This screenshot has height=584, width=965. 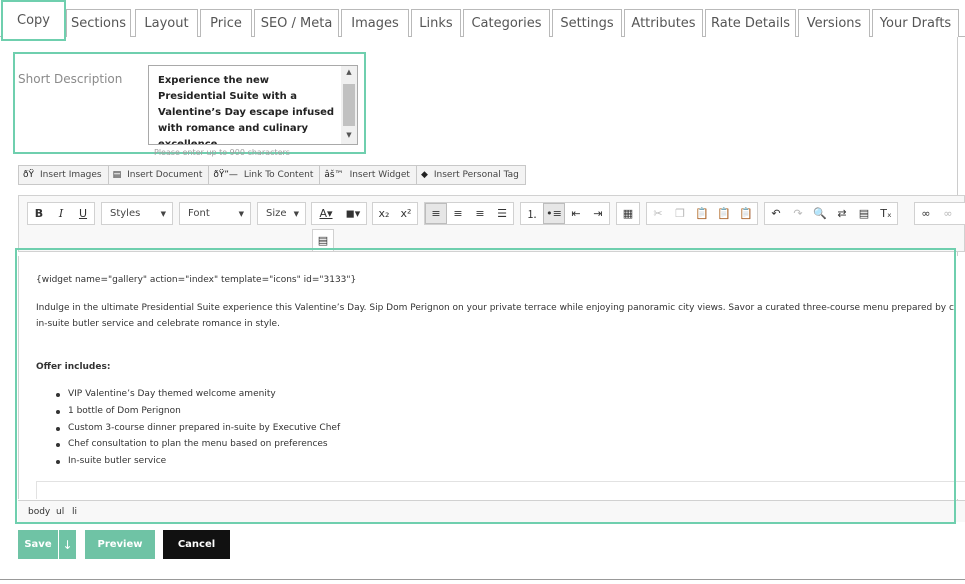 What do you see at coordinates (196, 544) in the screenshot?
I see `cancel-button: Cancel` at bounding box center [196, 544].